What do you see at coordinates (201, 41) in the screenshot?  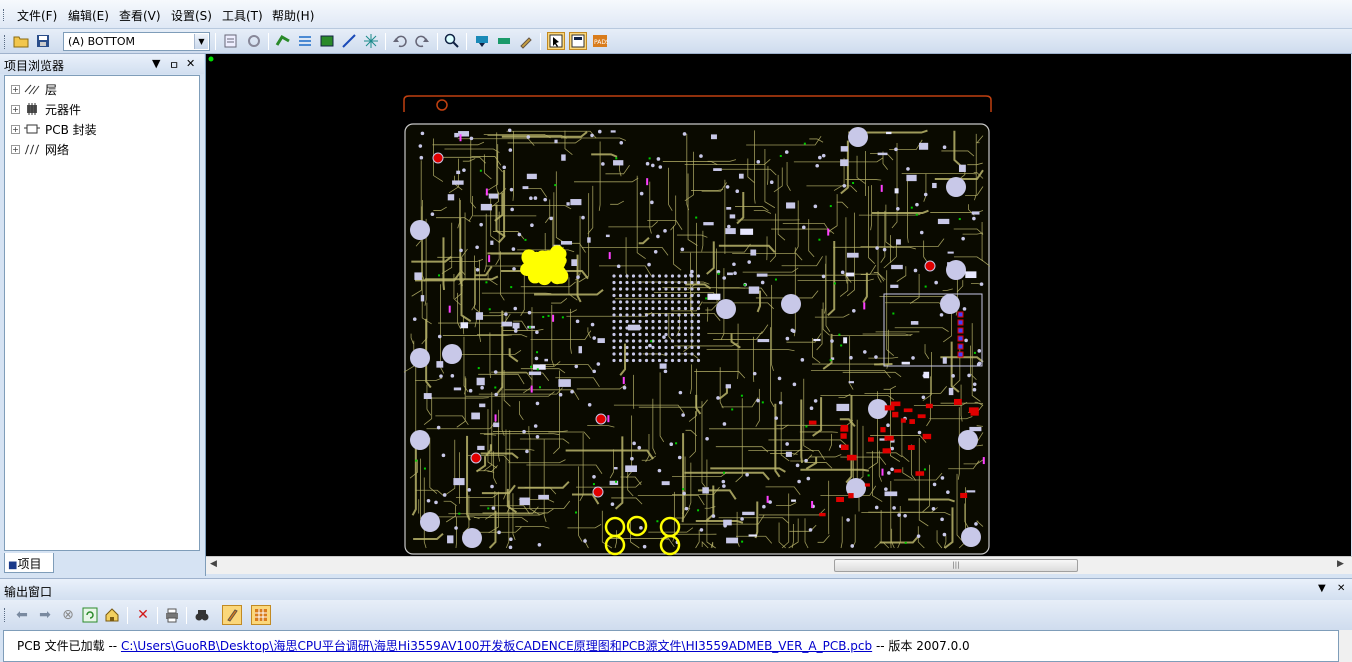 I see `chevron-down-icon: ▼` at bounding box center [201, 41].